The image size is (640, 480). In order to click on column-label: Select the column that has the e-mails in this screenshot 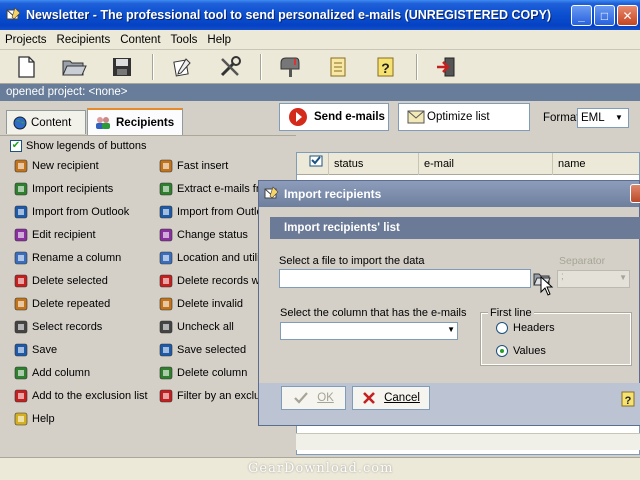, I will do `click(373, 313)`.